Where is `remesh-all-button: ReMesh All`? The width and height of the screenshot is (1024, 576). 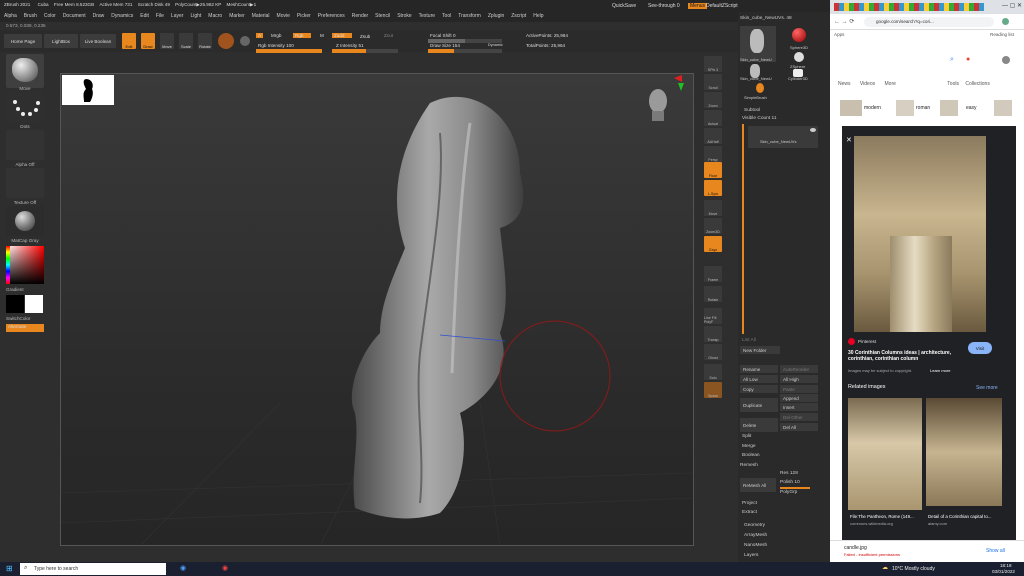 remesh-all-button: ReMesh All is located at coordinates (758, 485).